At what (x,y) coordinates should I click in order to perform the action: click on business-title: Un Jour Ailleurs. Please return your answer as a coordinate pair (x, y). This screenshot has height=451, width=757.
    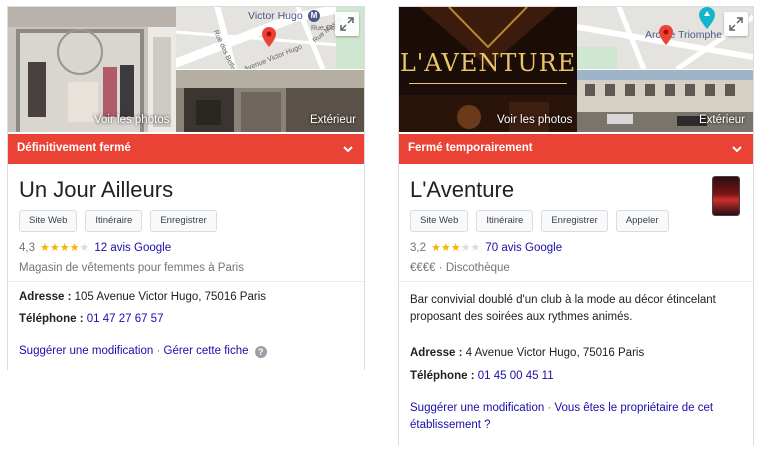
    Looking at the image, I should click on (96, 189).